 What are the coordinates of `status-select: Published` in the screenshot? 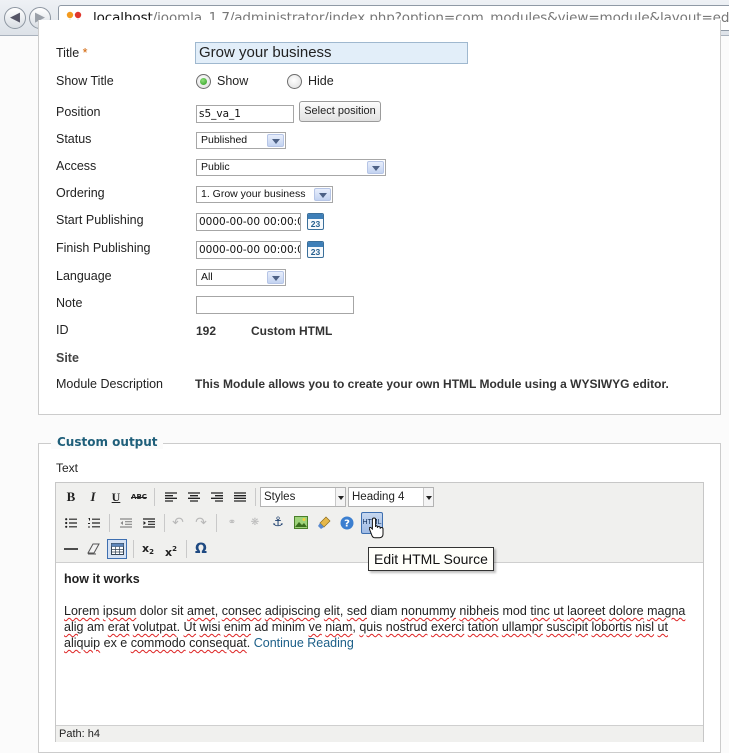 It's located at (241, 140).